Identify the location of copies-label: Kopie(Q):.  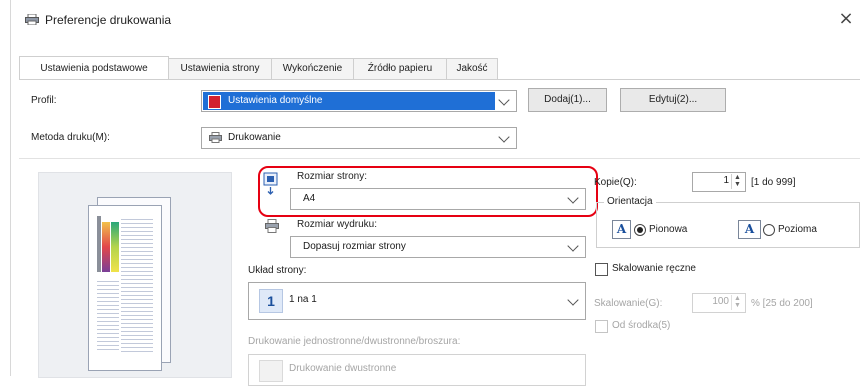
(615, 182).